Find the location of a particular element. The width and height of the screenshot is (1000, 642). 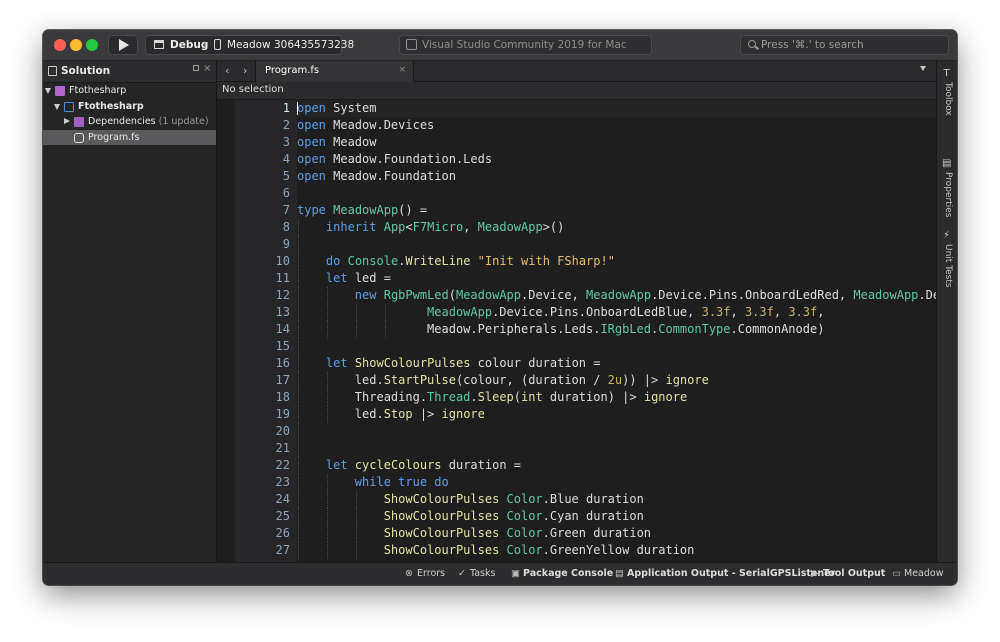

pin-icon is located at coordinates (196, 68).